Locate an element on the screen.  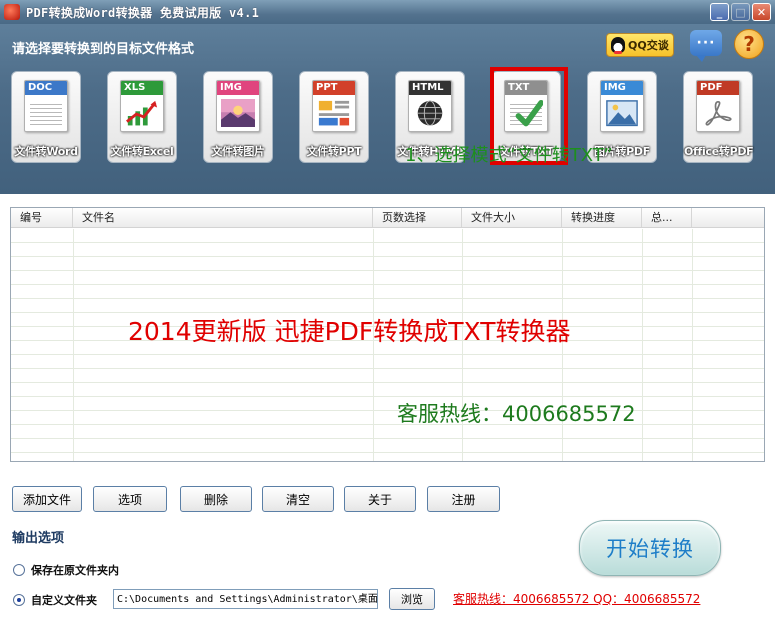
format-tile-label: 文件转PPT is located at coordinates (334, 151).